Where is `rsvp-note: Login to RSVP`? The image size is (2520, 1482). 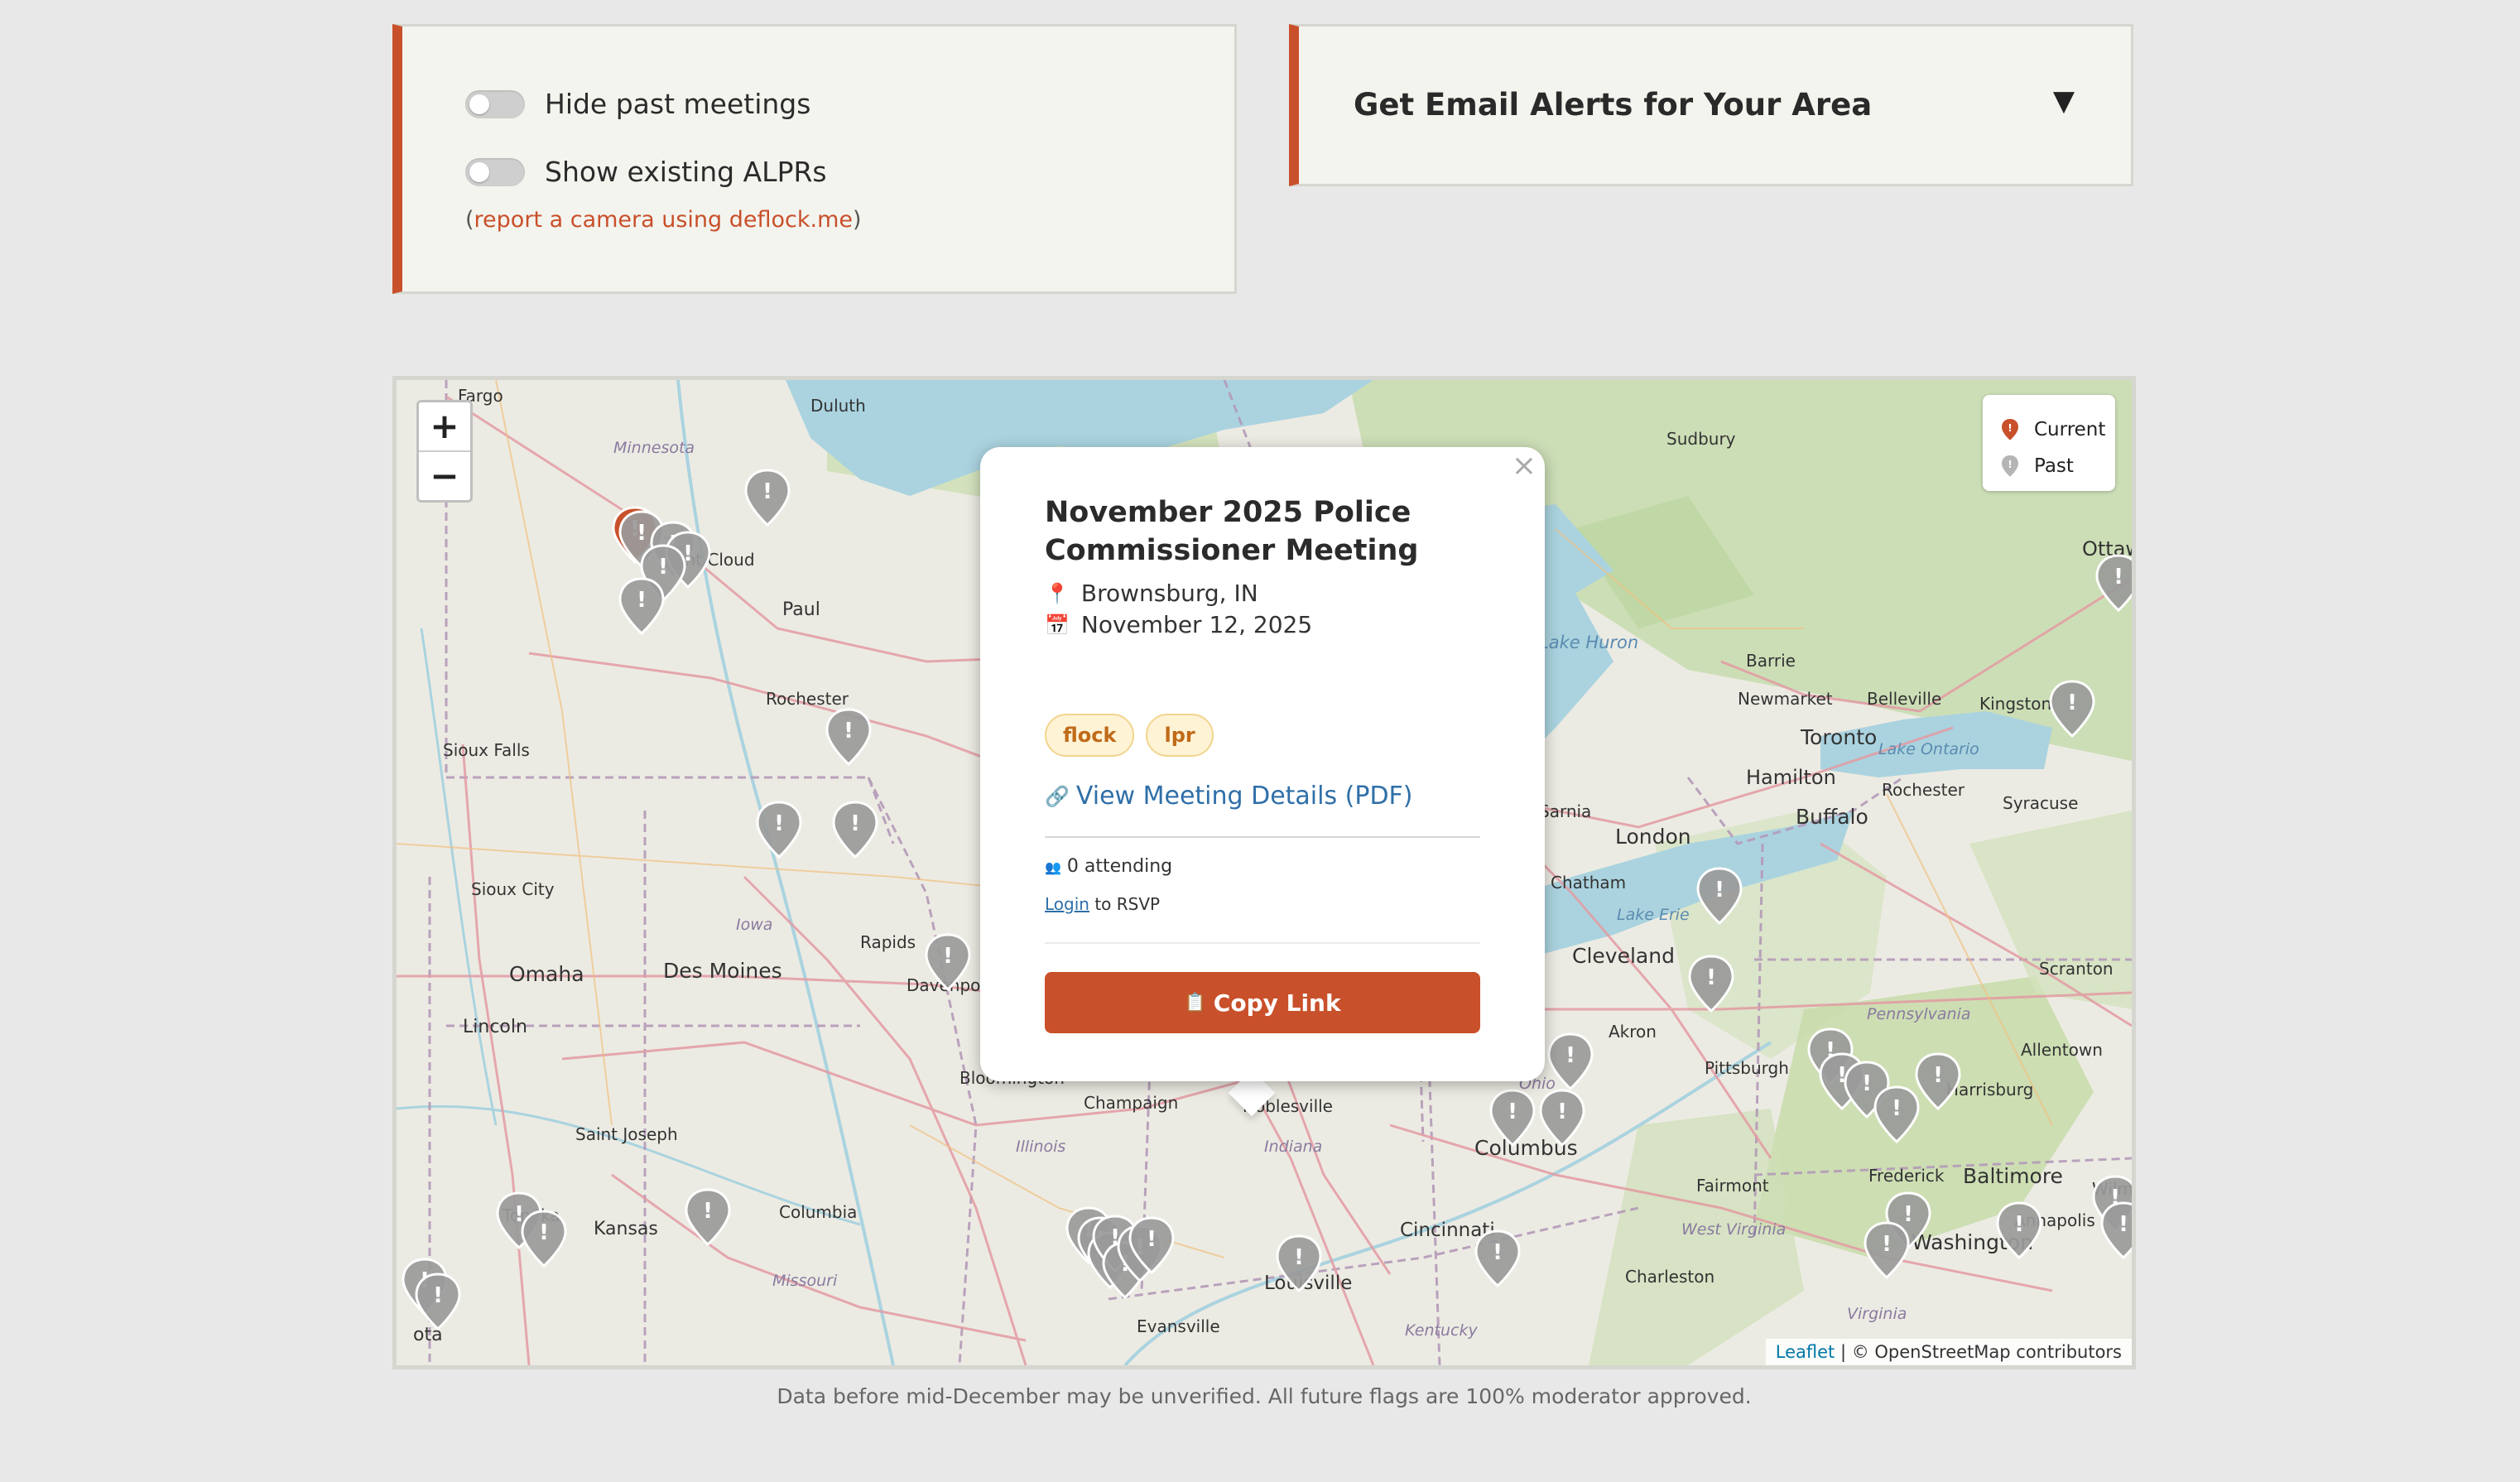 rsvp-note: Login to RSVP is located at coordinates (1102, 904).